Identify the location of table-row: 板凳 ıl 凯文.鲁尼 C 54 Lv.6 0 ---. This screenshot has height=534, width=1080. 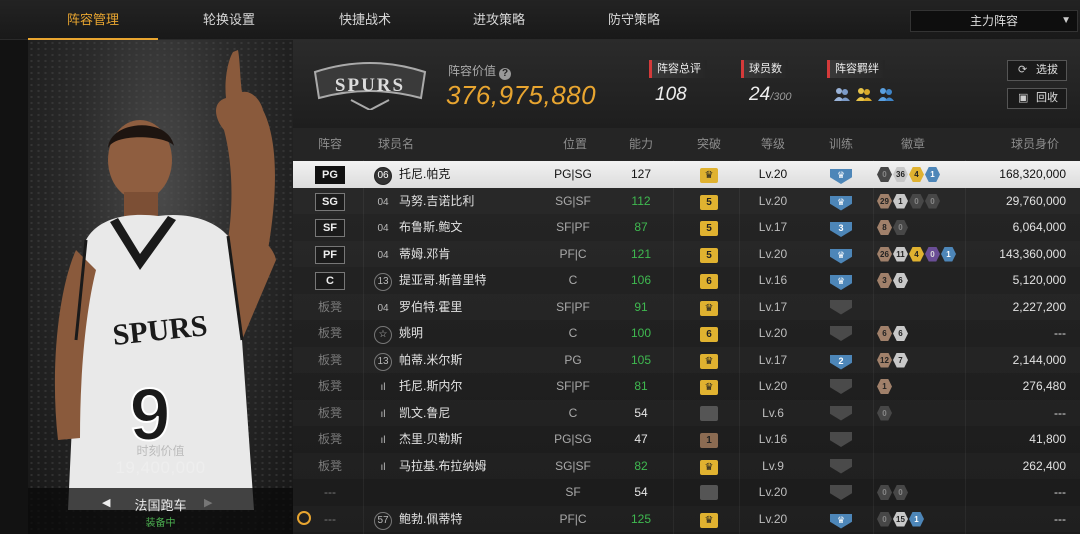
(686, 413).